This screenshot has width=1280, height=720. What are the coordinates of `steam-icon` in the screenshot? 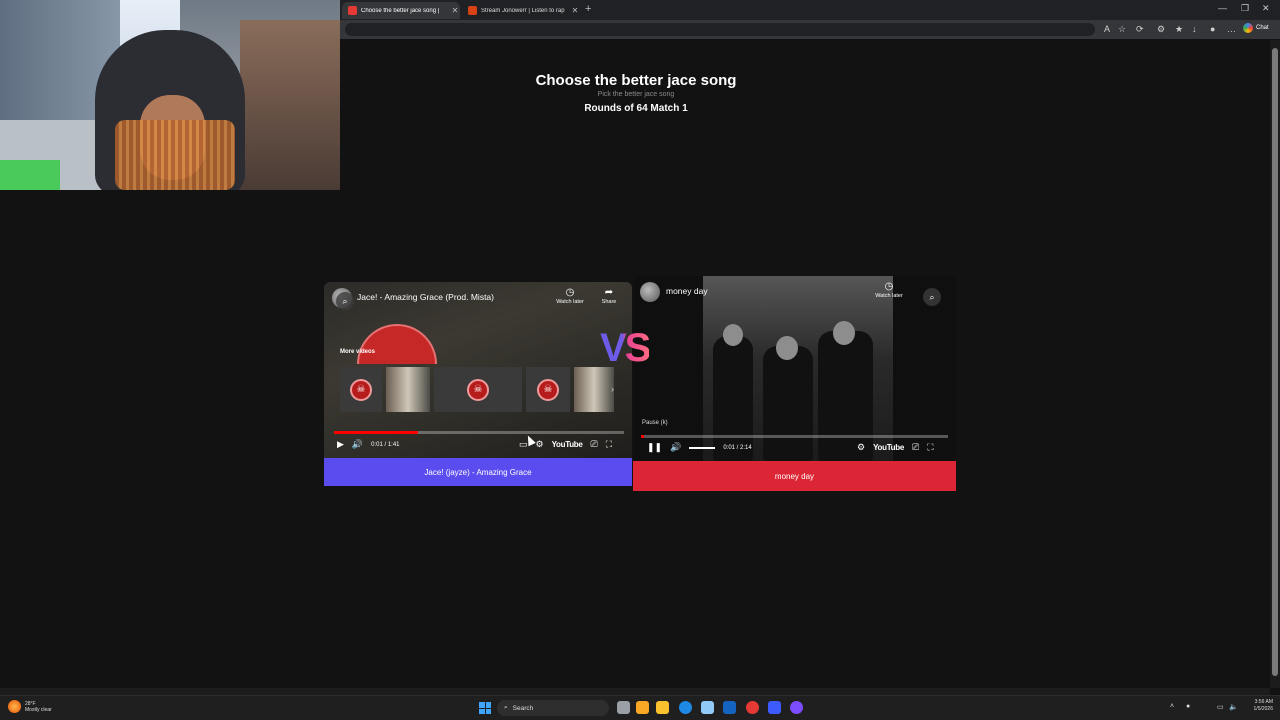 It's located at (774, 707).